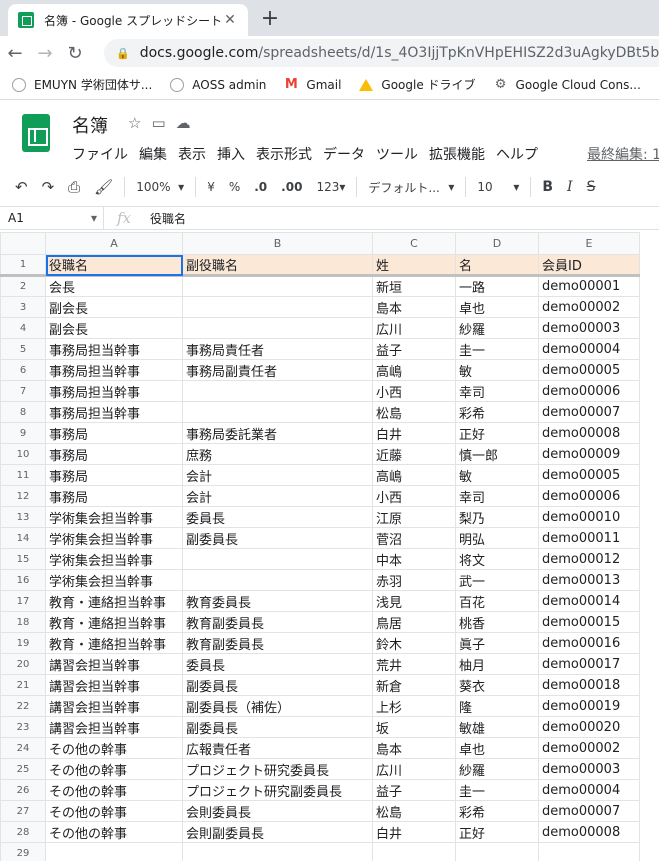  Describe the element at coordinates (23, 832) in the screenshot. I see `row-header: 28` at that location.